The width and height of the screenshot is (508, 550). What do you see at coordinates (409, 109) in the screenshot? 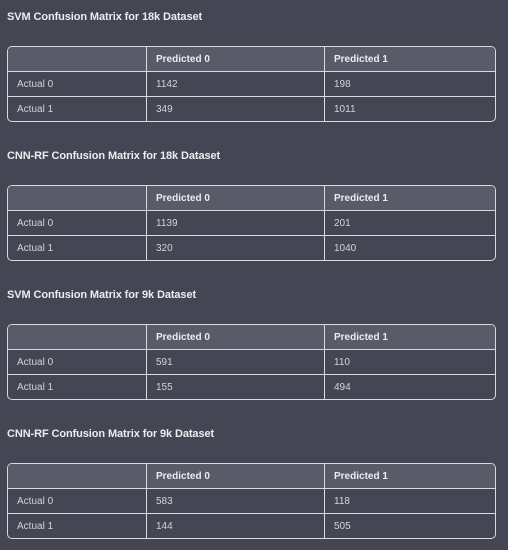
I see `cell-predicted-1: 1011` at bounding box center [409, 109].